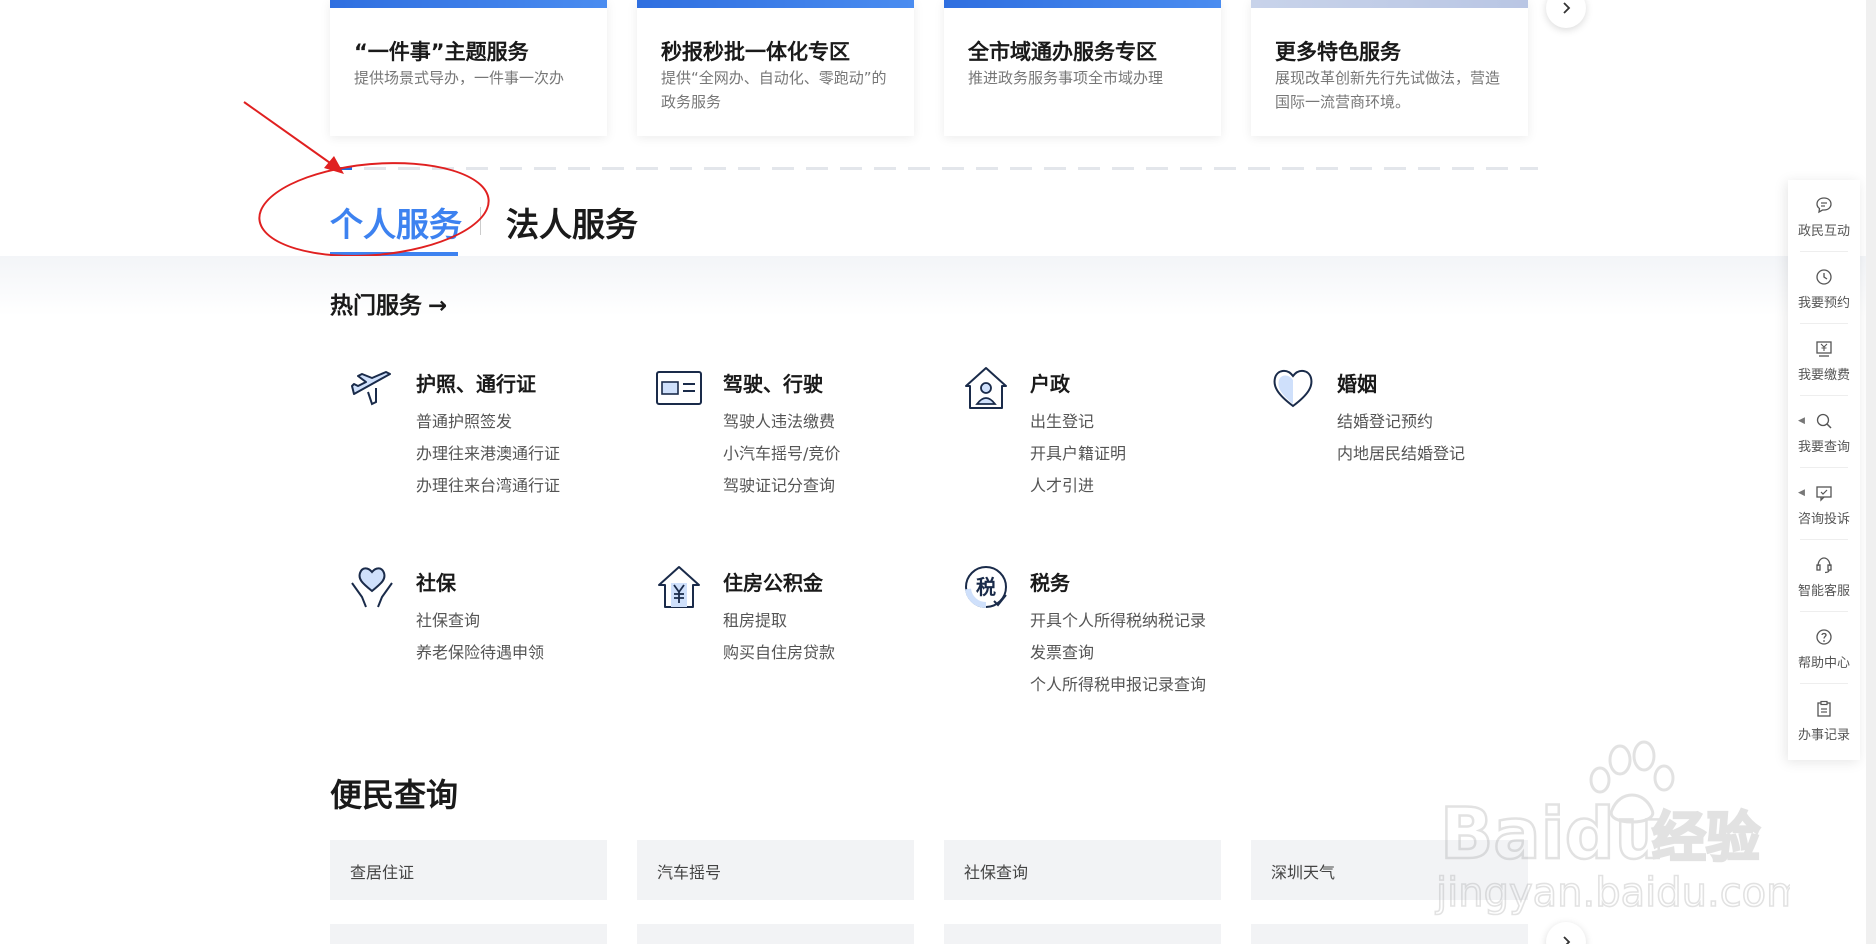  Describe the element at coordinates (293, 137) in the screenshot. I see `annotation-arrow-icon` at that location.